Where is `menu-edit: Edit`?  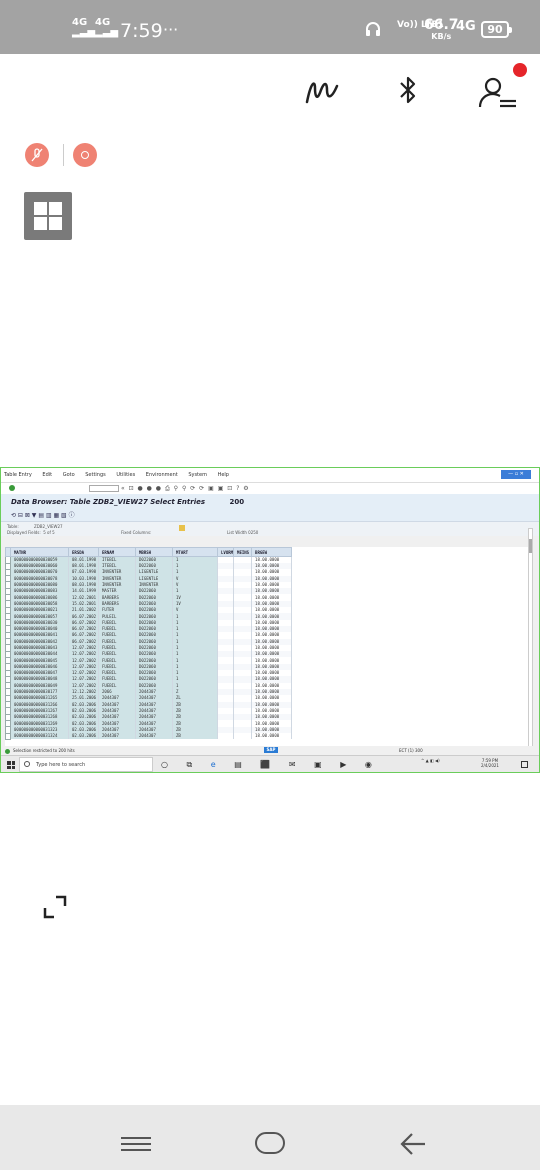 menu-edit: Edit is located at coordinates (47, 475).